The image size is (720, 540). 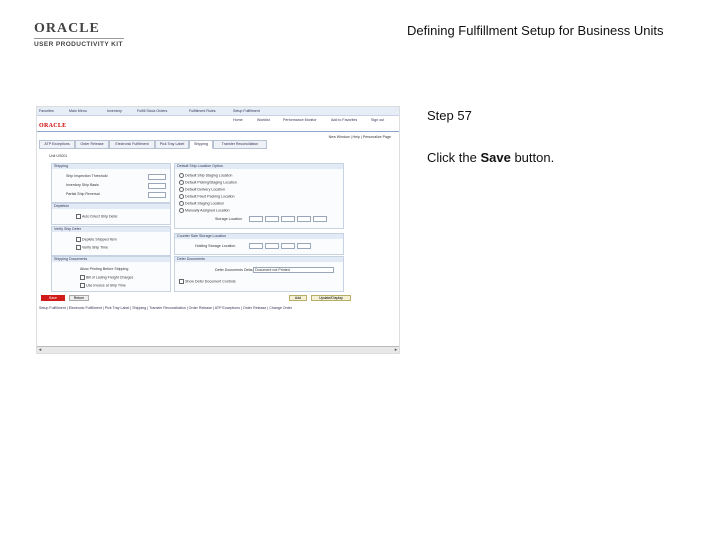 I want to click on ship-inspection-input, so click(x=157, y=177).